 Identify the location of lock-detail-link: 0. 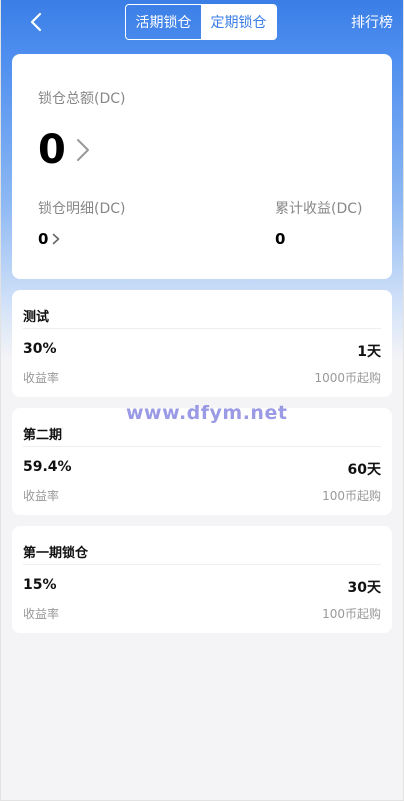
(81, 239).